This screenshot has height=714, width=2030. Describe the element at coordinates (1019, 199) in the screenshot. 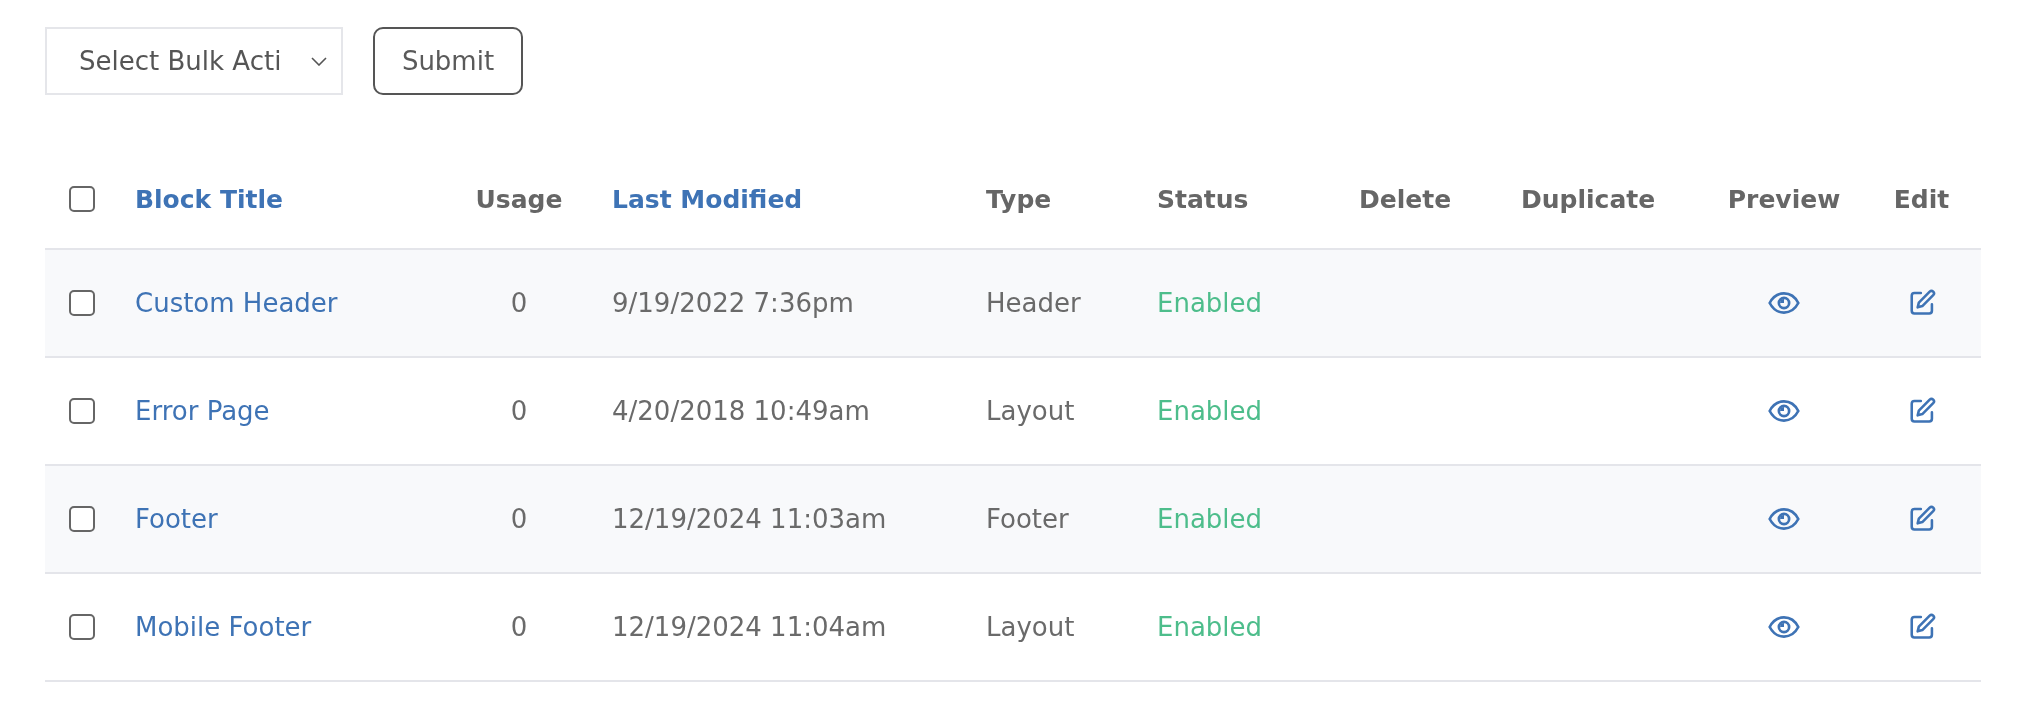

I see `column-header: Type` at that location.